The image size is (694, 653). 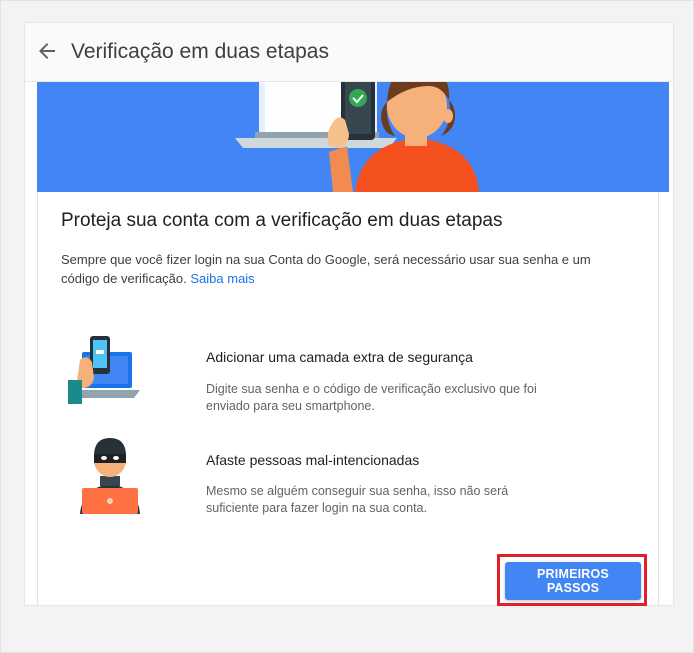 I want to click on arrow-back-icon, so click(x=47, y=51).